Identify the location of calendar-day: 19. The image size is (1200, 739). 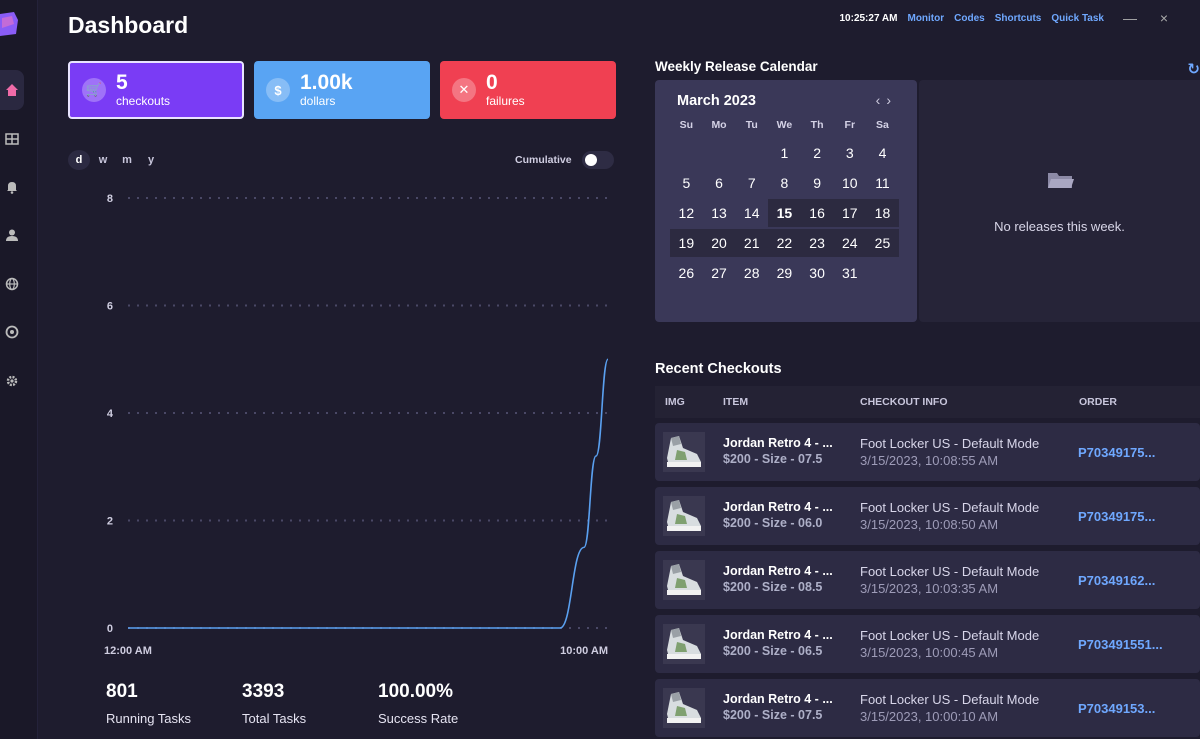
(686, 243).